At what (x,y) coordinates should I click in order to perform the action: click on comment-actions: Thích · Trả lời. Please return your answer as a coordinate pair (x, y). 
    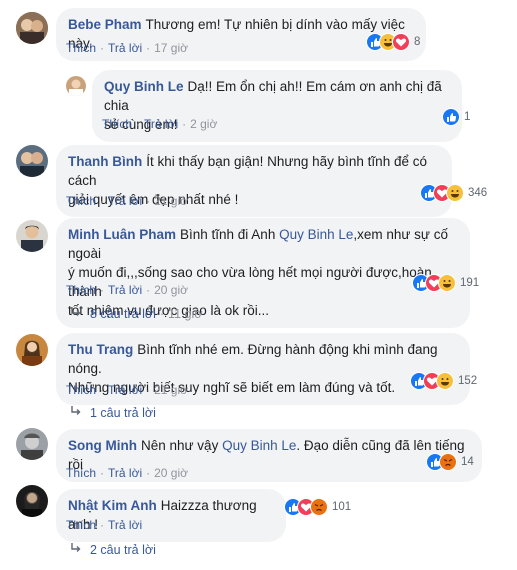
    Looking at the image, I should click on (104, 525).